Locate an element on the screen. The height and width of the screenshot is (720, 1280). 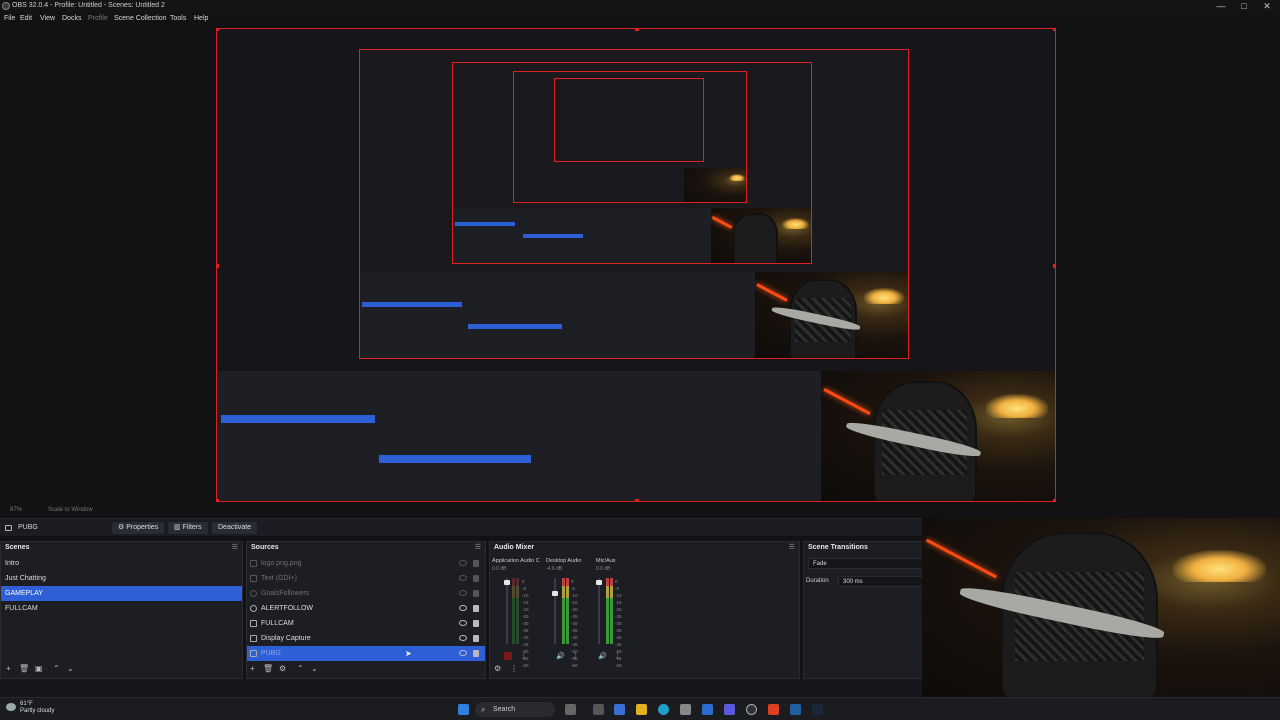
menu-edit: Edit is located at coordinates (26, 18).